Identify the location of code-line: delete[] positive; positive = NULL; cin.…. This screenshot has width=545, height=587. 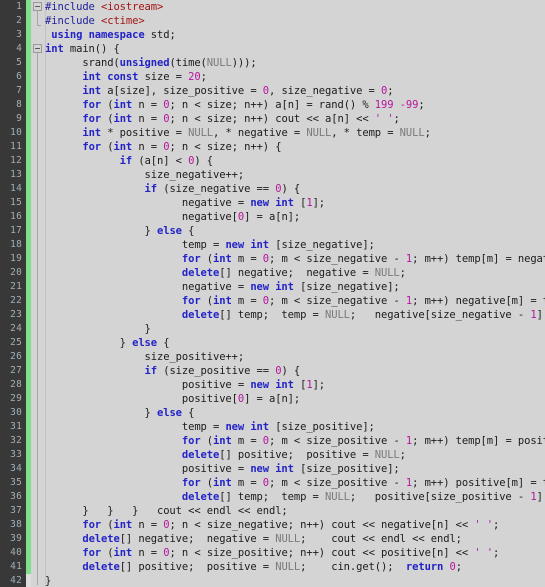
(295, 567).